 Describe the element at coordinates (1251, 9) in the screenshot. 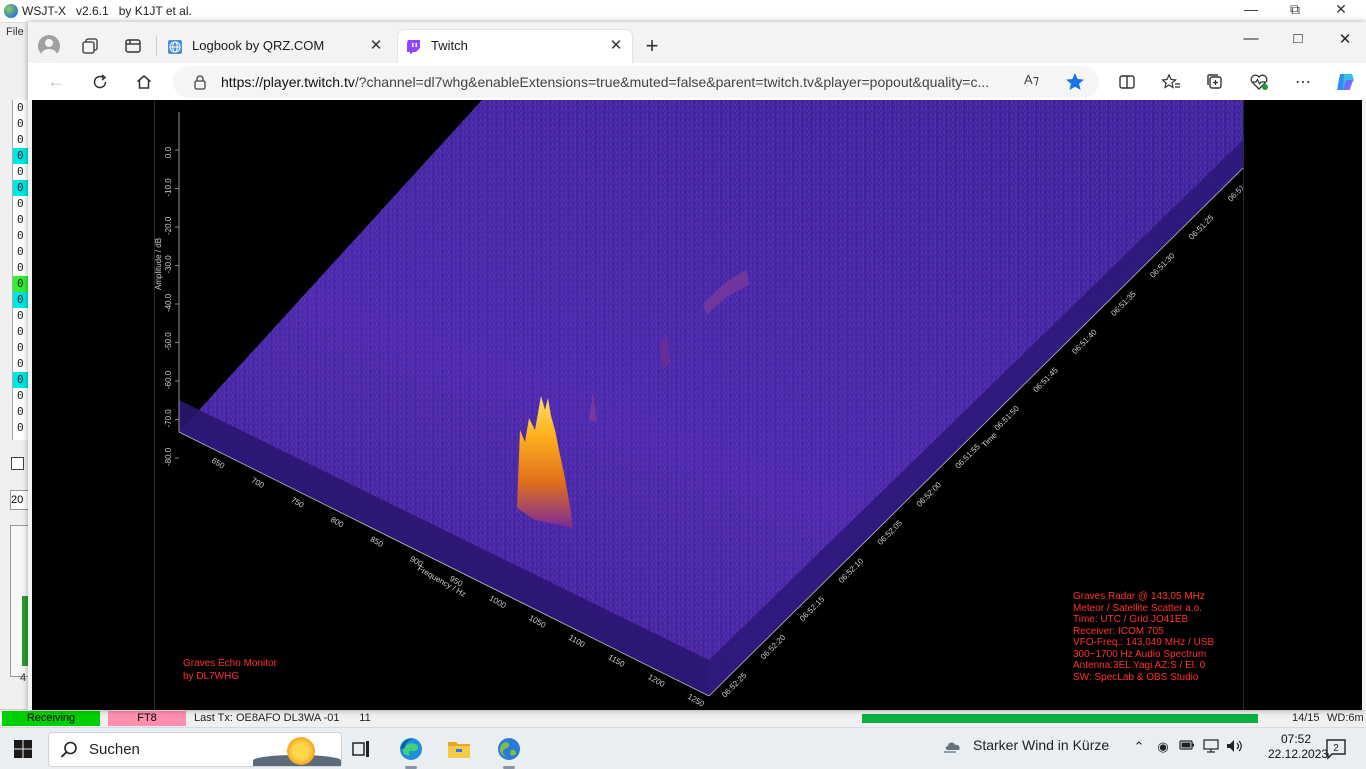

I see `wsjtx-minimize-button: —` at that location.